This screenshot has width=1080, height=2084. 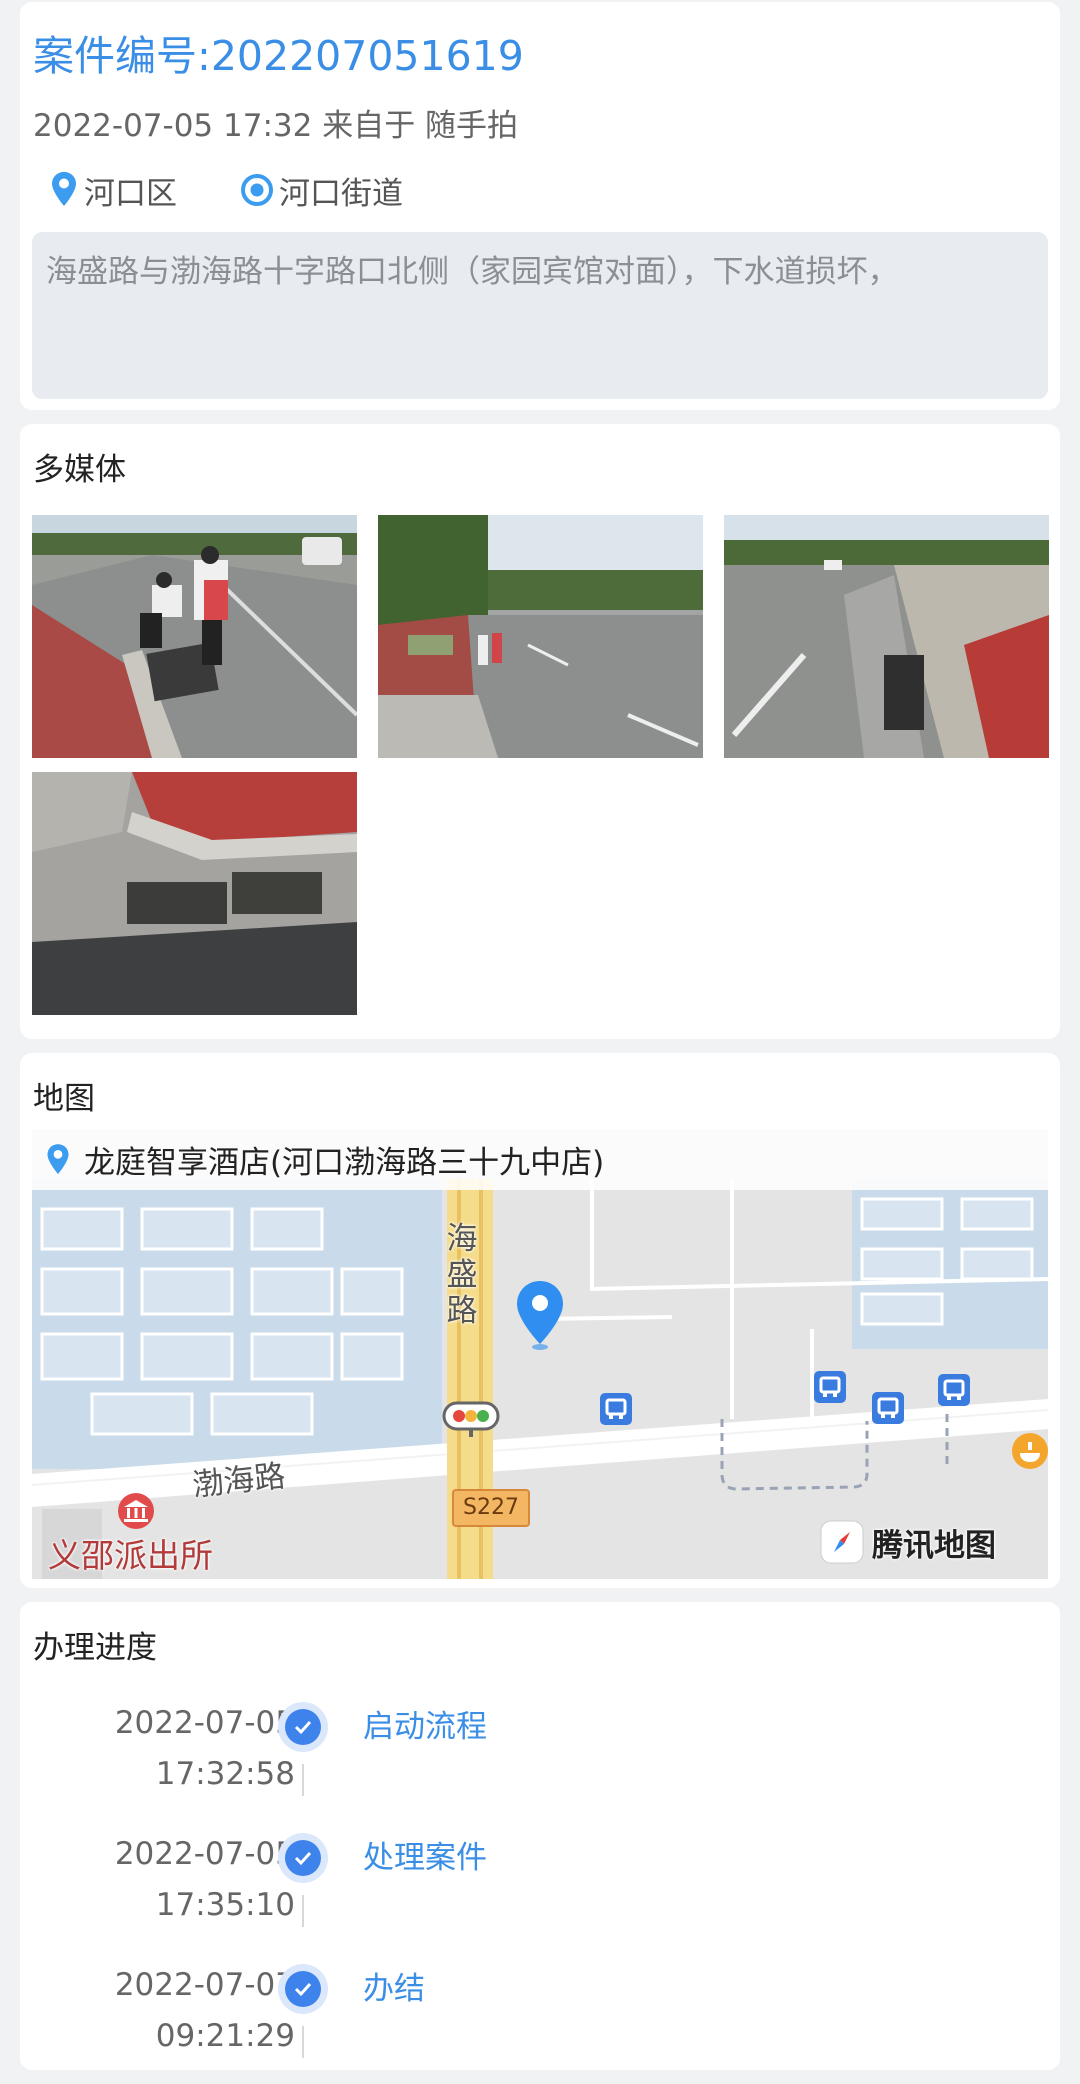 I want to click on target-location-icon, so click(x=257, y=190).